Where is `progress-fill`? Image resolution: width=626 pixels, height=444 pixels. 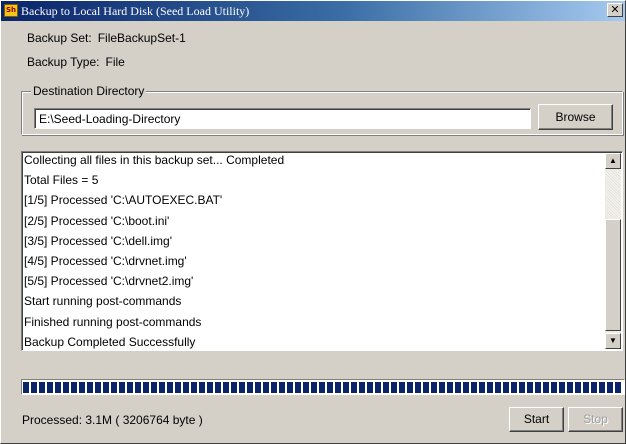 progress-fill is located at coordinates (323, 387).